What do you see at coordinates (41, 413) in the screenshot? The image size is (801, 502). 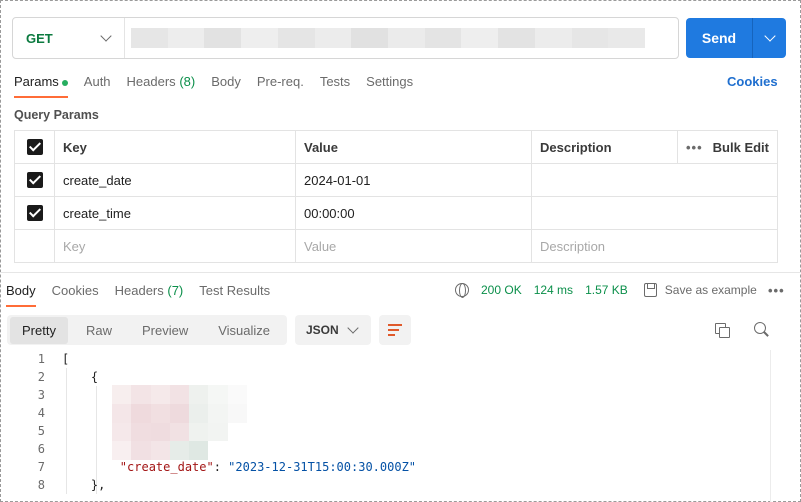 I see `line-number: 4` at bounding box center [41, 413].